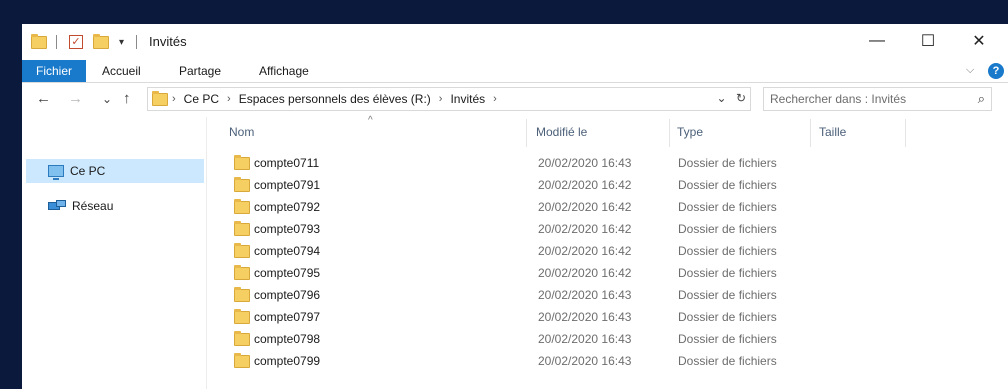 This screenshot has width=1008, height=389. What do you see at coordinates (877, 41) in the screenshot?
I see `minimize-button: —` at bounding box center [877, 41].